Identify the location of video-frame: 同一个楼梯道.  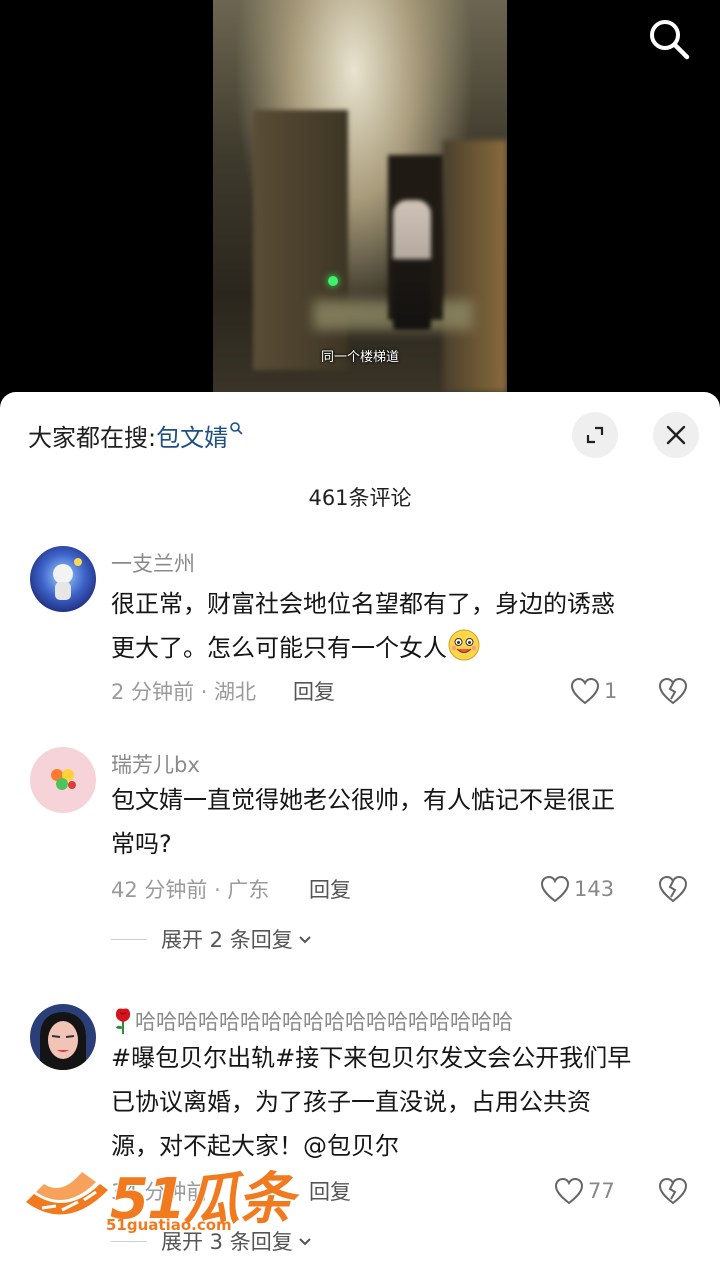
(360, 196).